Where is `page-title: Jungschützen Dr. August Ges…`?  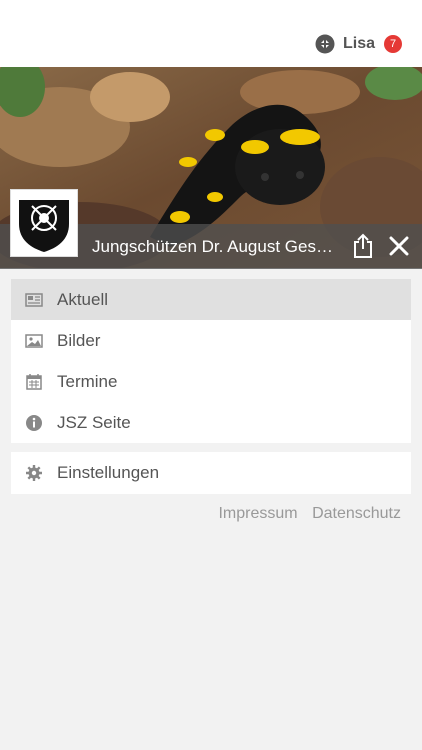 page-title: Jungschützen Dr. August Ges… is located at coordinates (212, 246).